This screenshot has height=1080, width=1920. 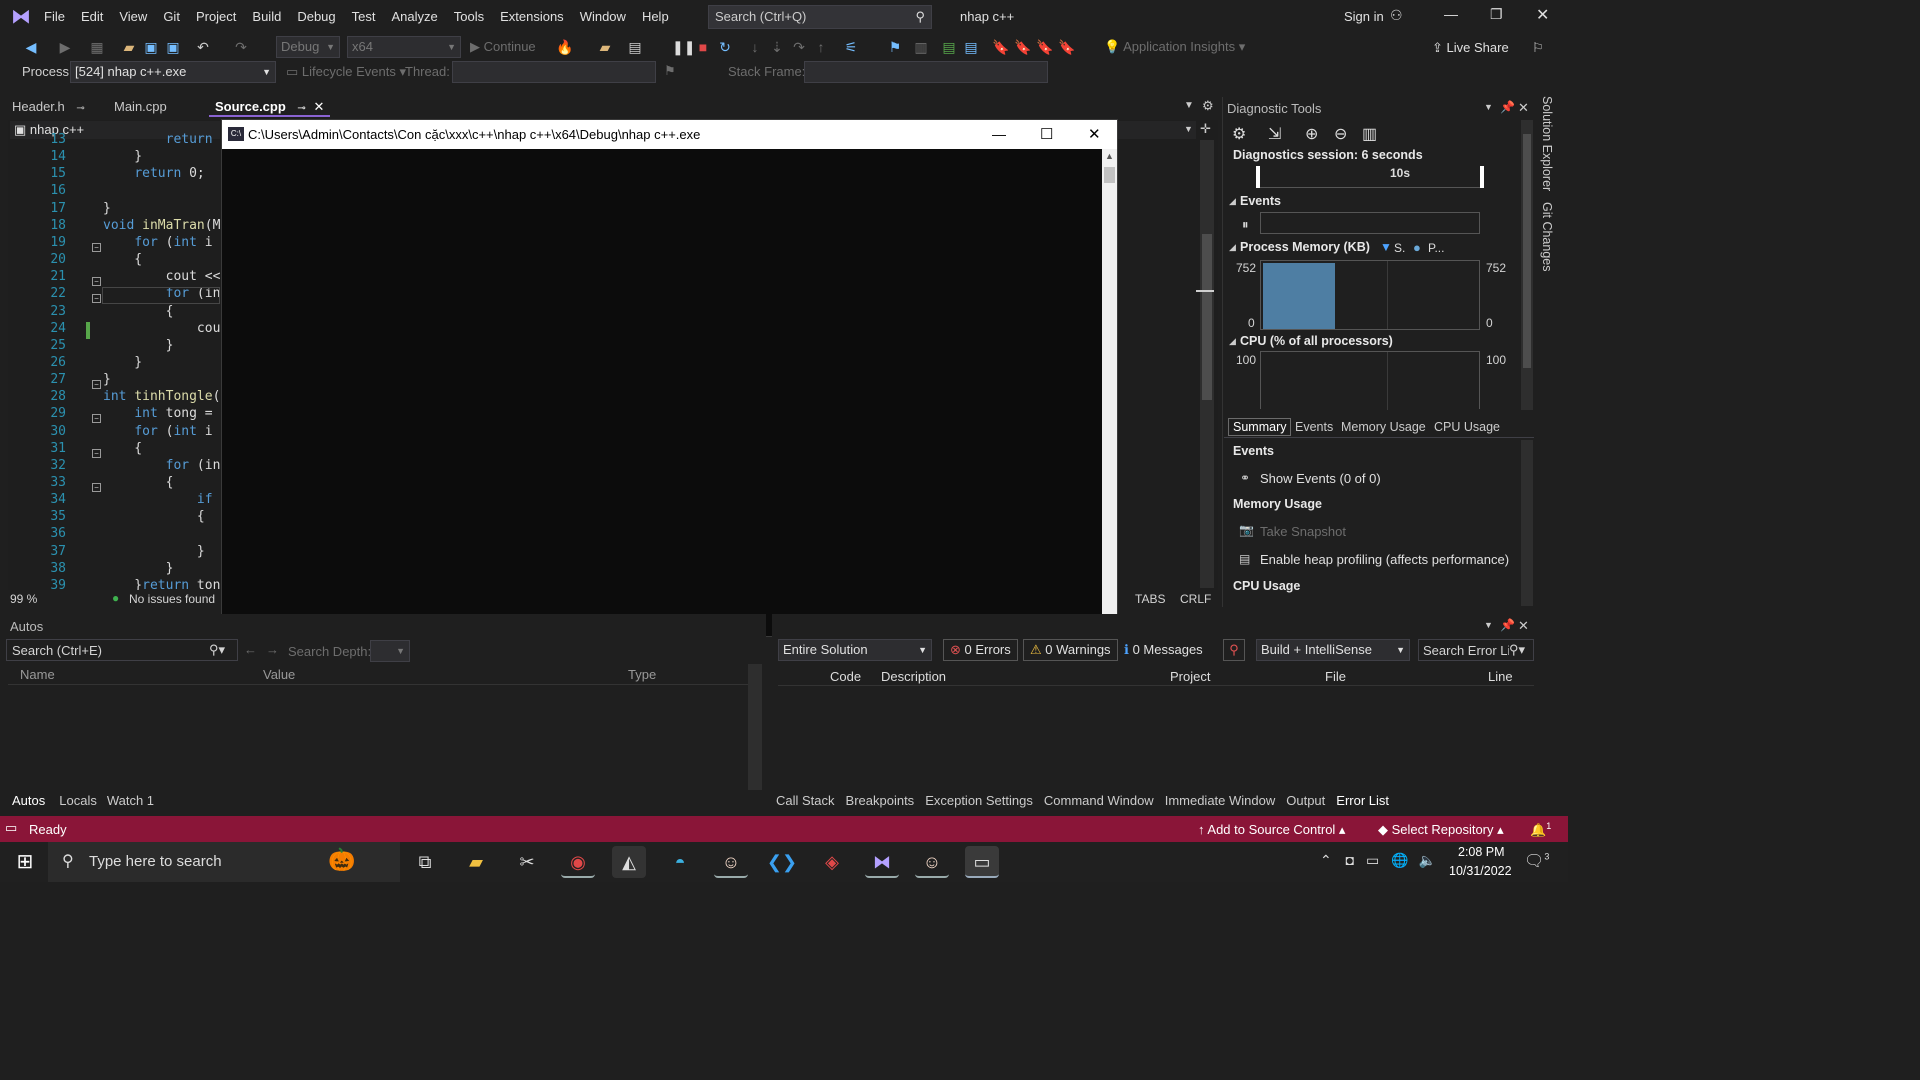 What do you see at coordinates (224, 862) in the screenshot?
I see `taskbar-search-box: ⚲ Type here to search 🎃` at bounding box center [224, 862].